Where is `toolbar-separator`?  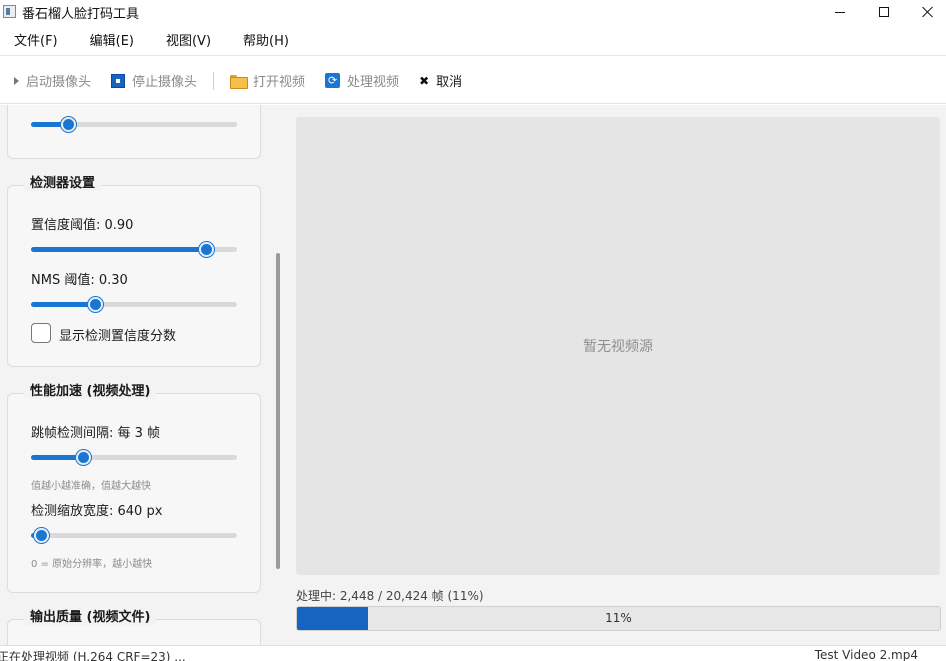
toolbar-separator is located at coordinates (214, 80).